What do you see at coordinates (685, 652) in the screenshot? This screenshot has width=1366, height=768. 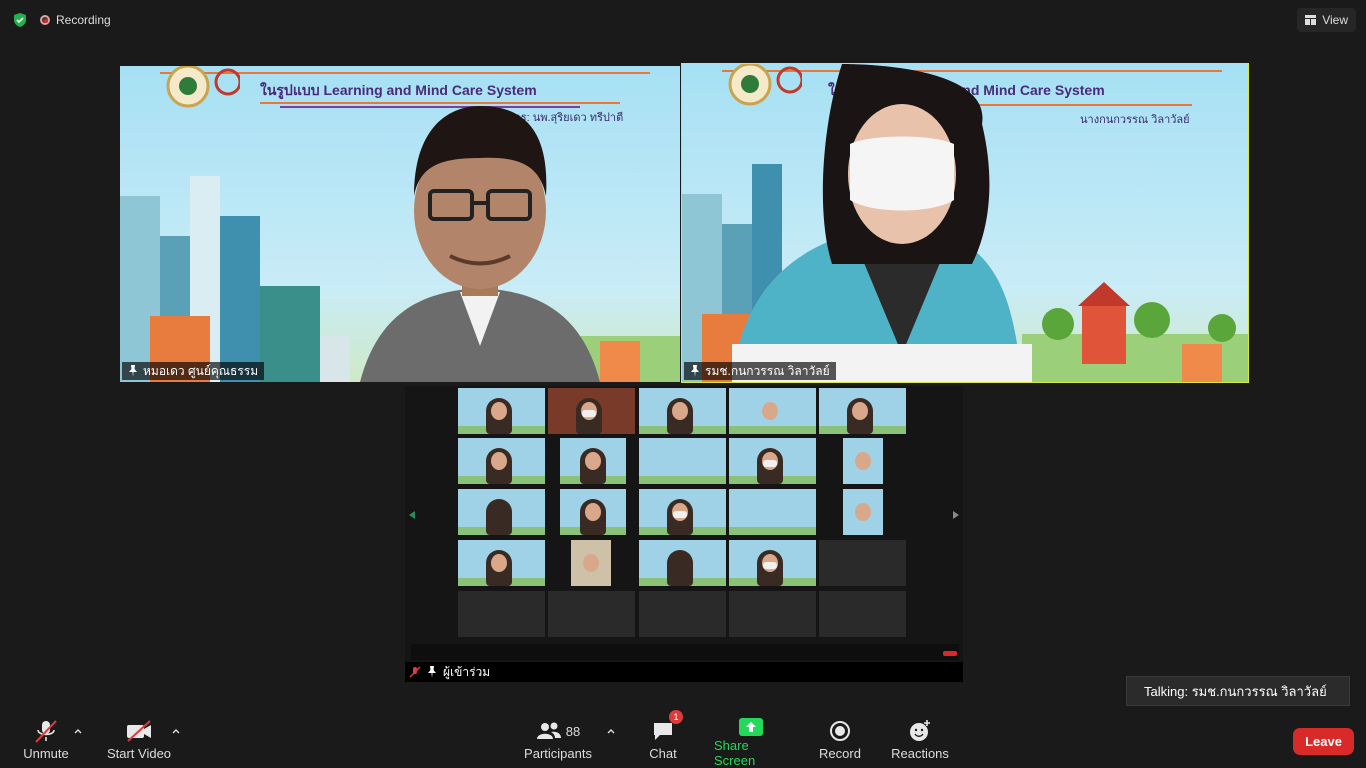 I see `shared-toolbar` at bounding box center [685, 652].